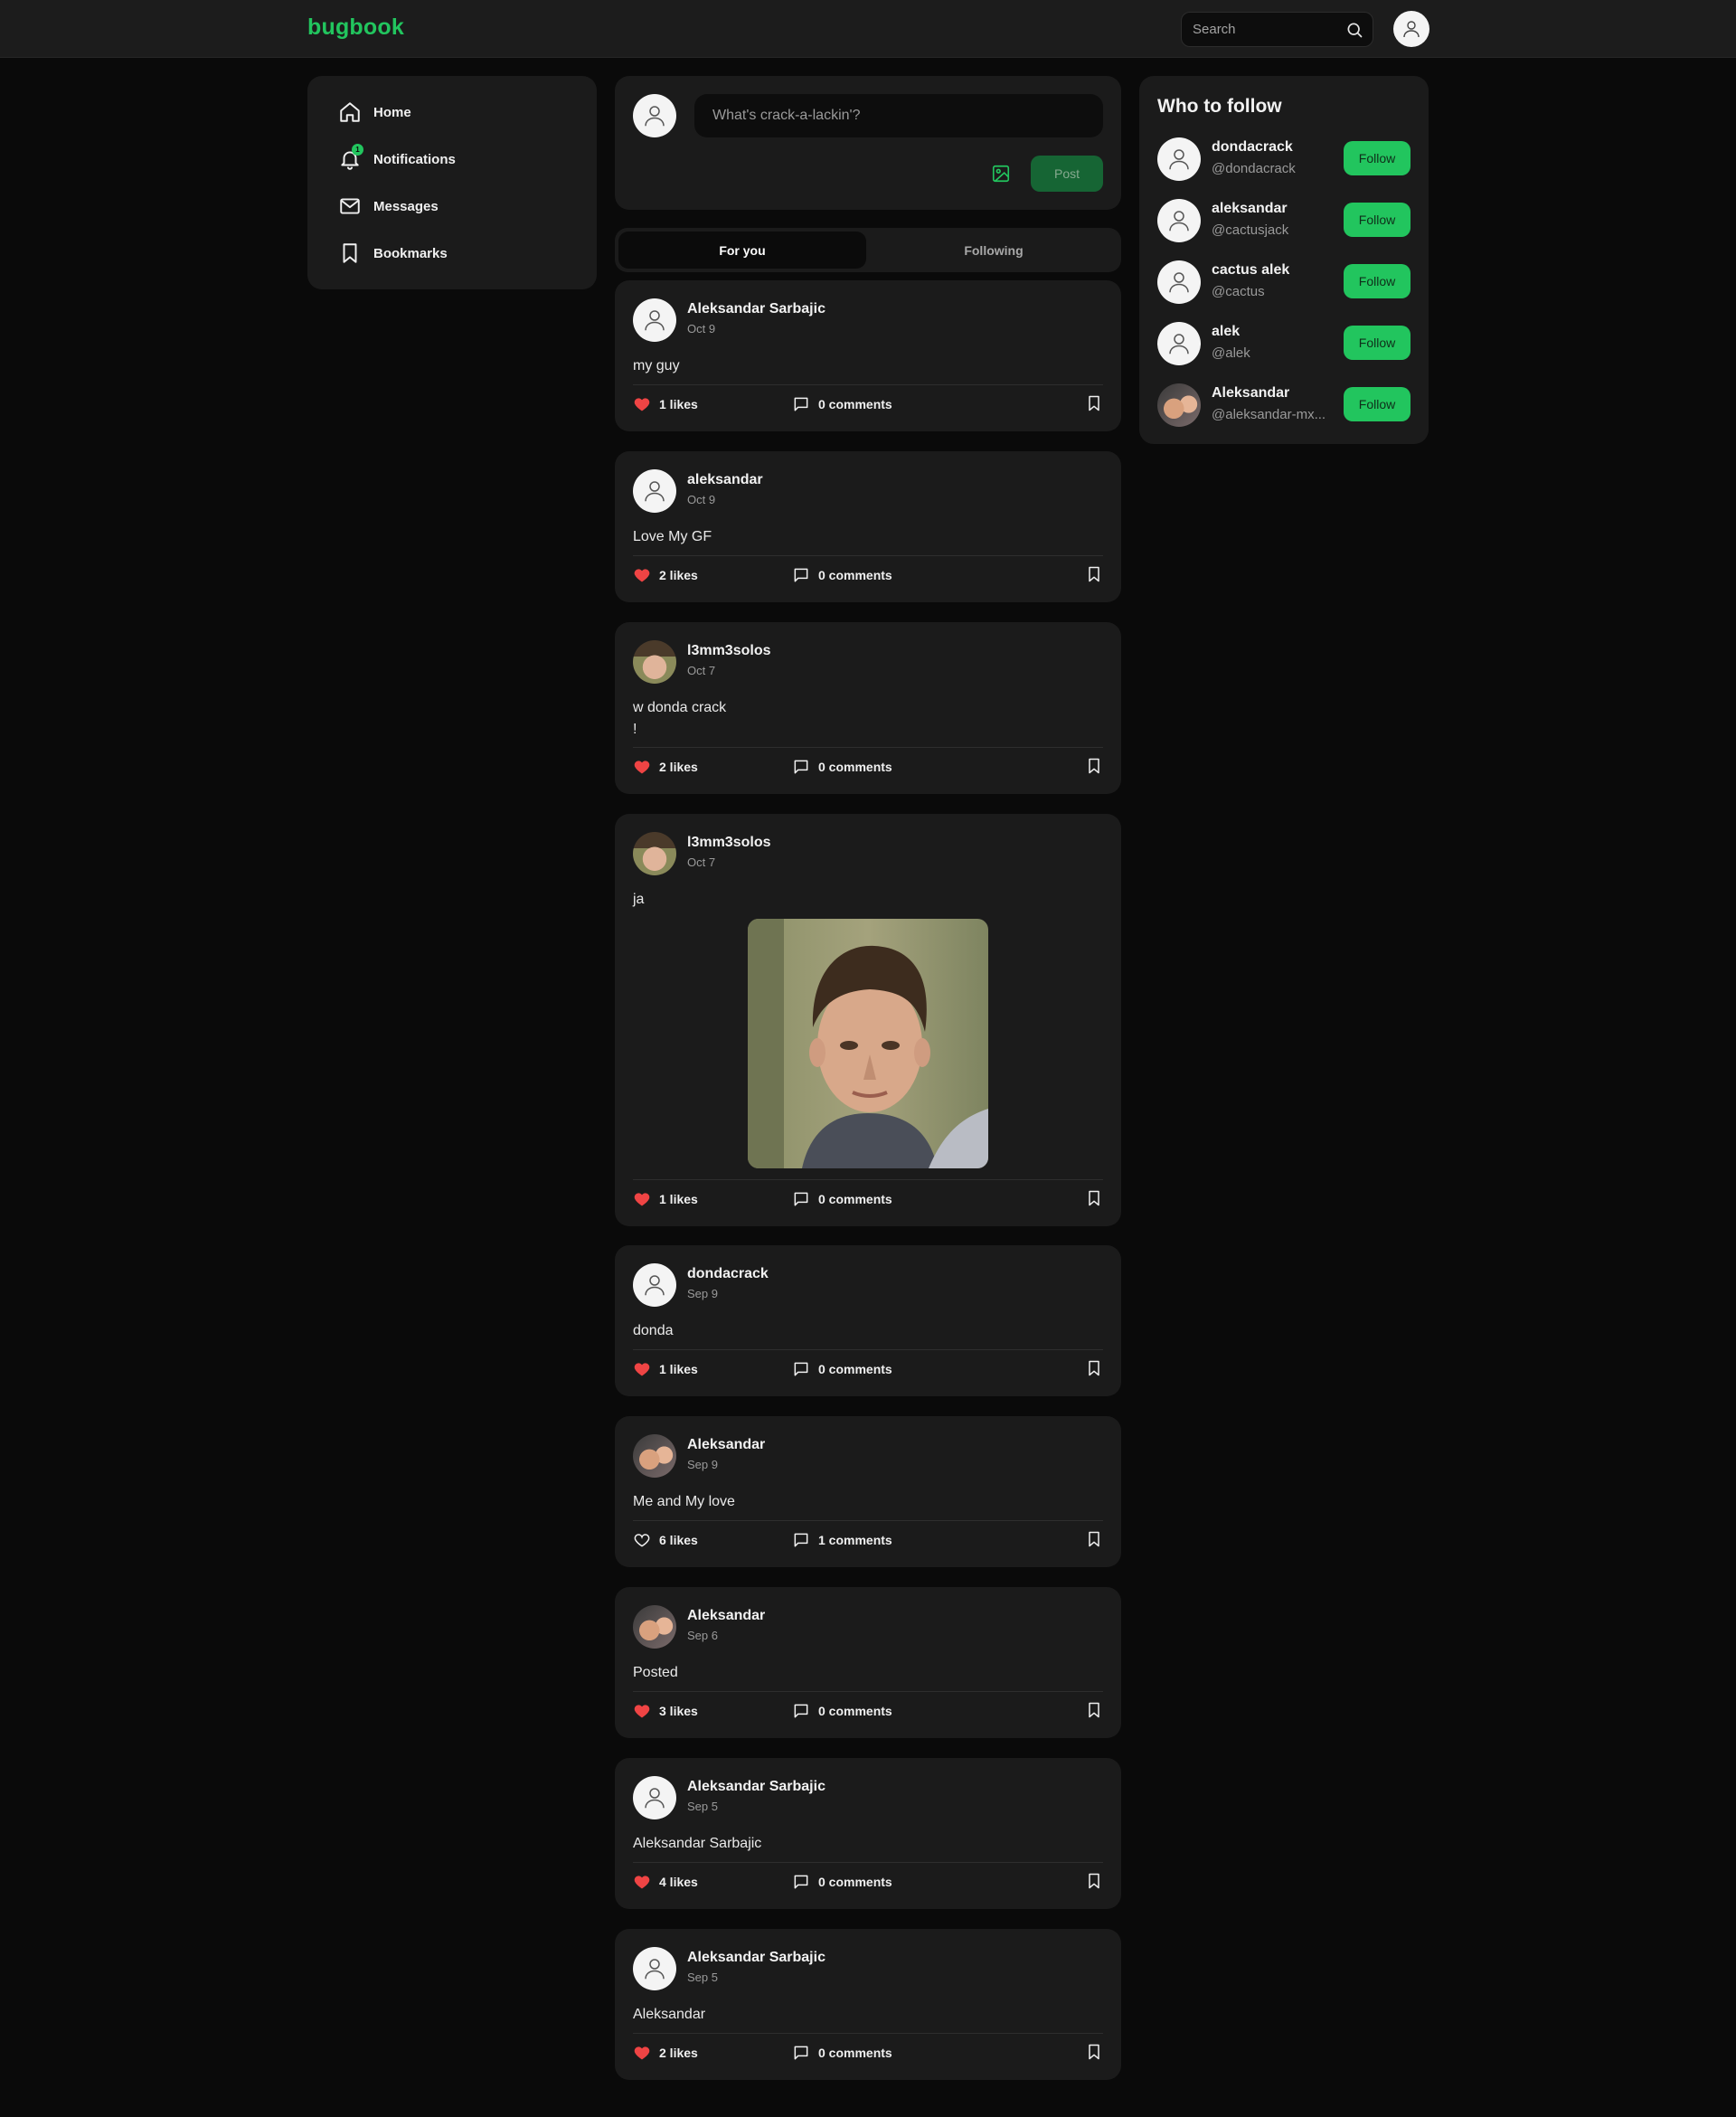 Image resolution: width=1736 pixels, height=2117 pixels. I want to click on image-icon, so click(1002, 174).